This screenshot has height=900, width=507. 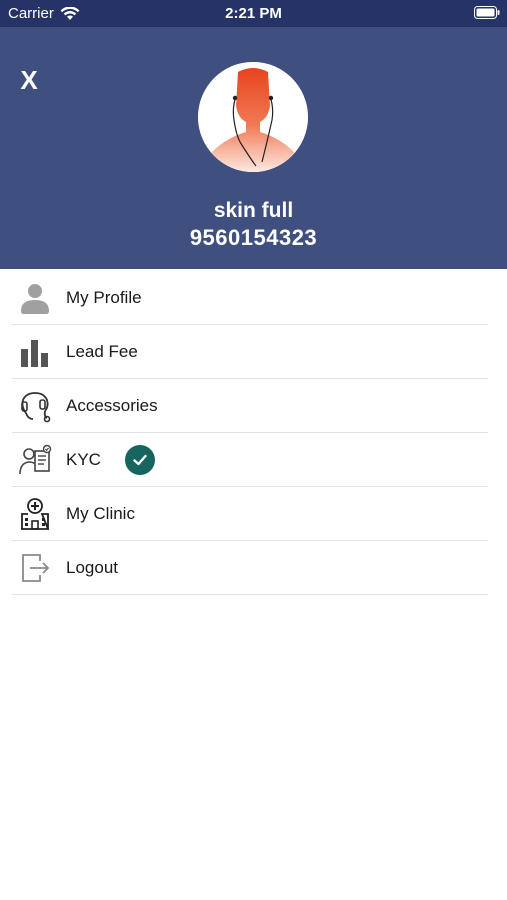 I want to click on battery-icon, so click(x=487, y=12).